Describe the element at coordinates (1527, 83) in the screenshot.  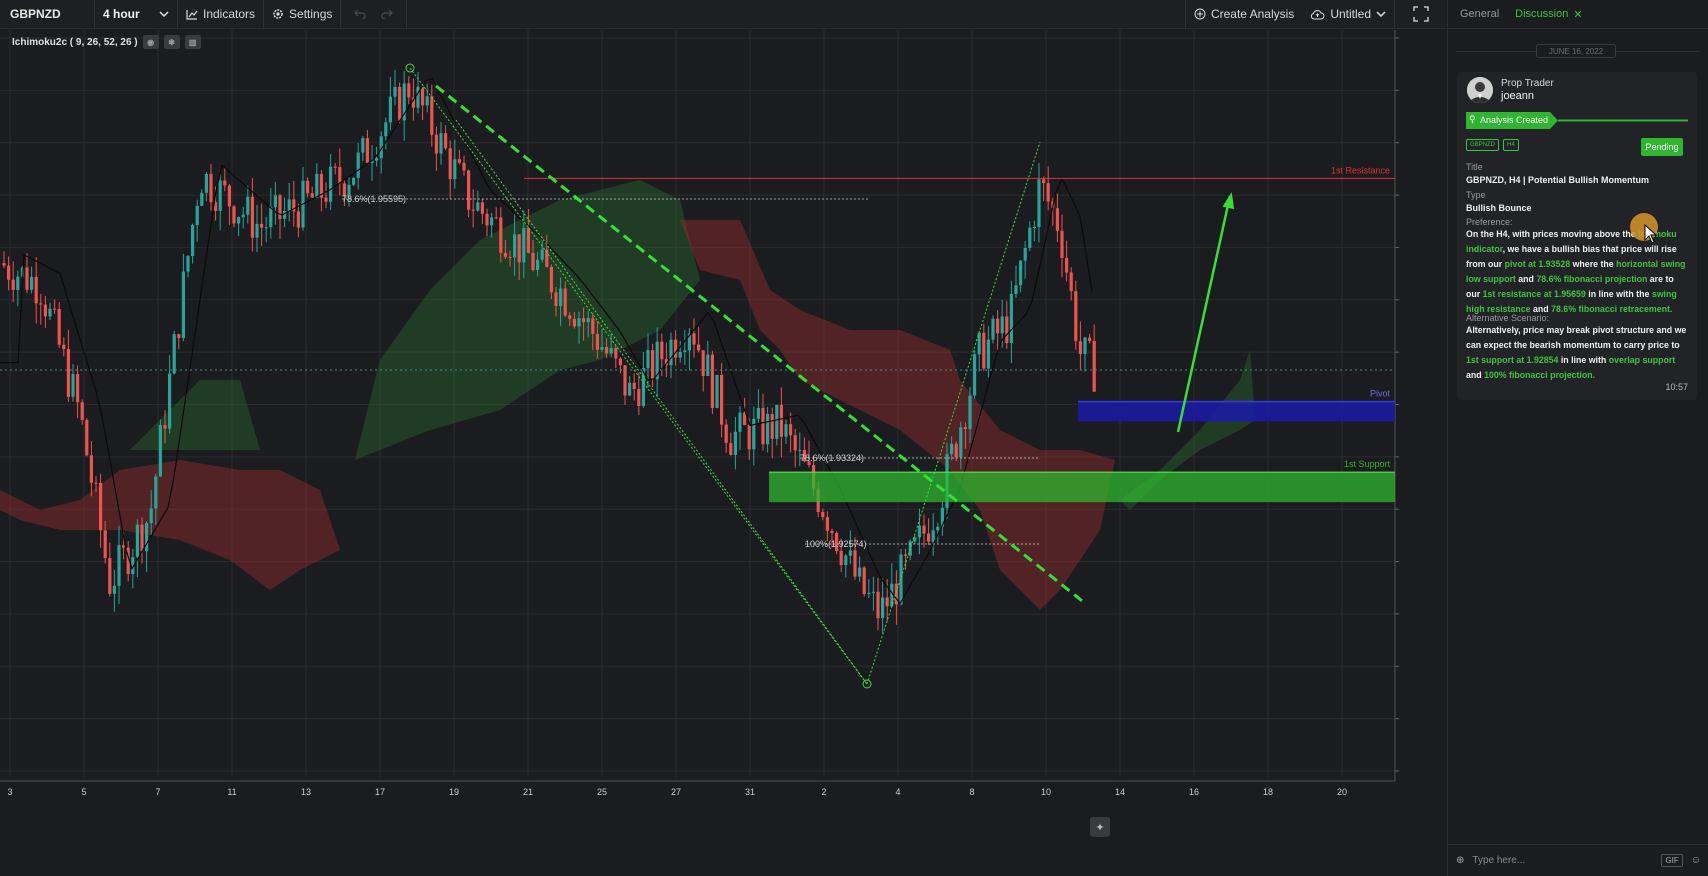
I see `author-role: Prop Trader` at that location.